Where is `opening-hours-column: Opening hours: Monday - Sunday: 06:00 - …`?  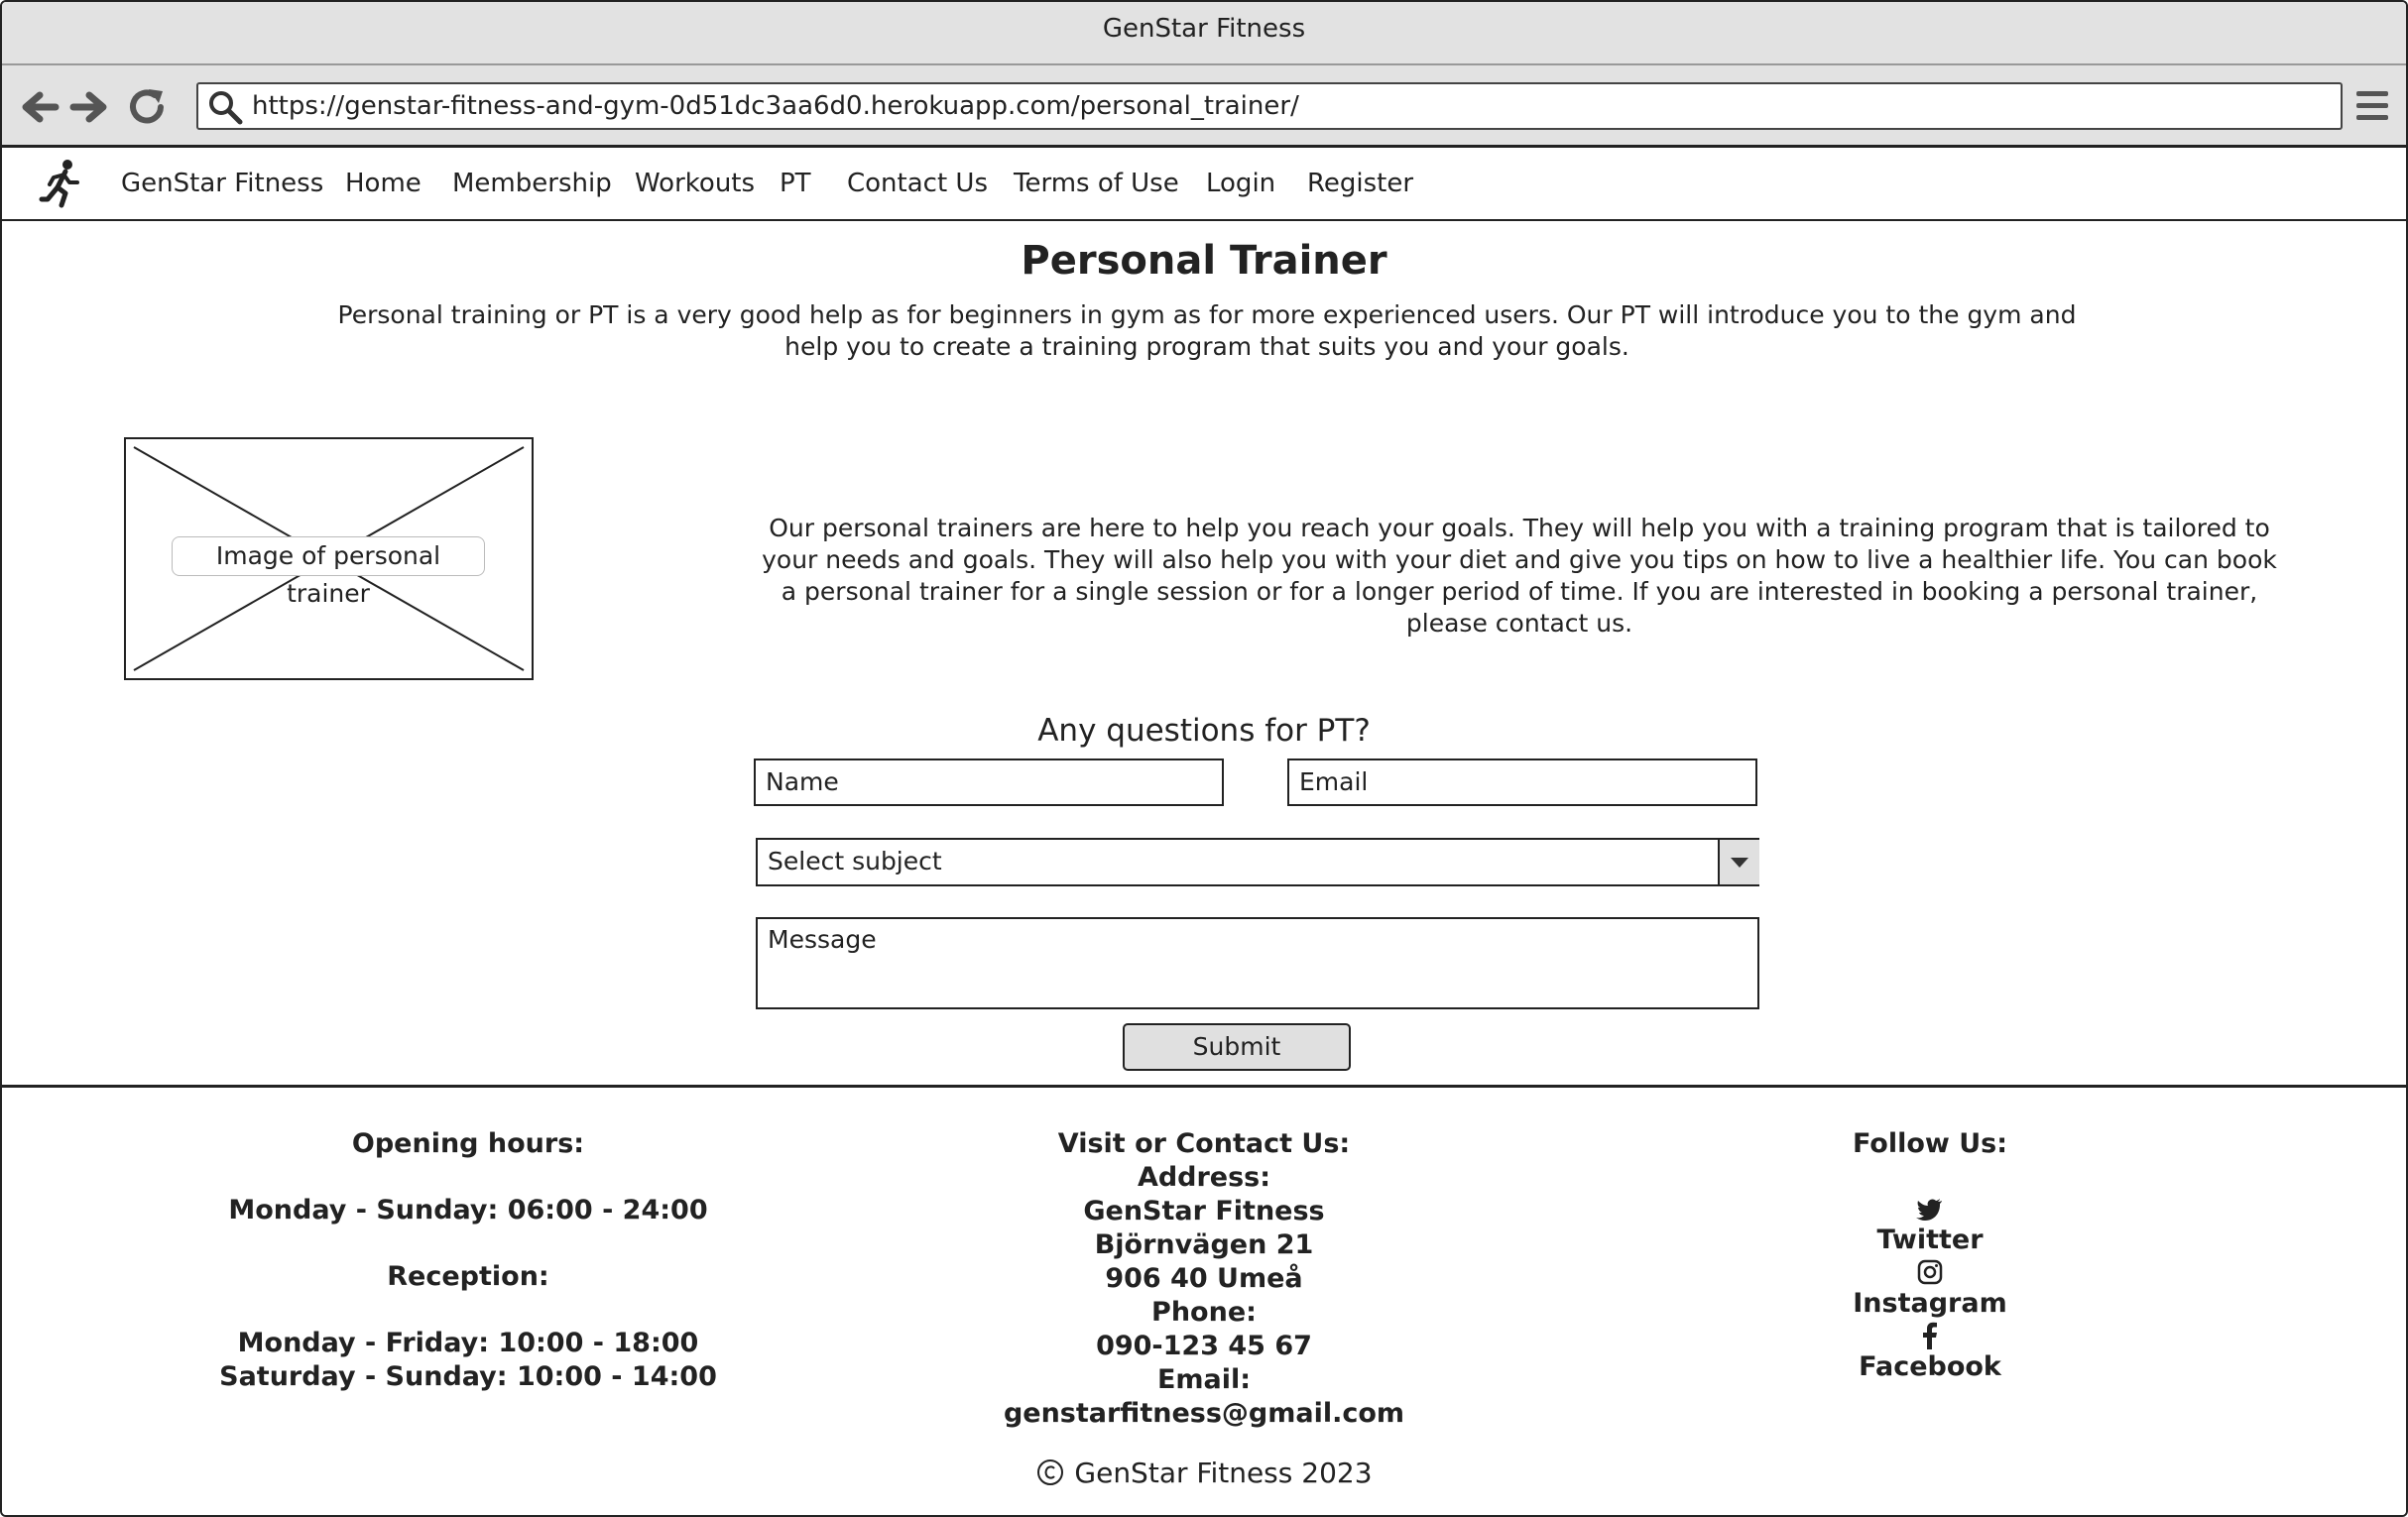 opening-hours-column: Opening hours: Monday - Sunday: 06:00 - … is located at coordinates (469, 1260).